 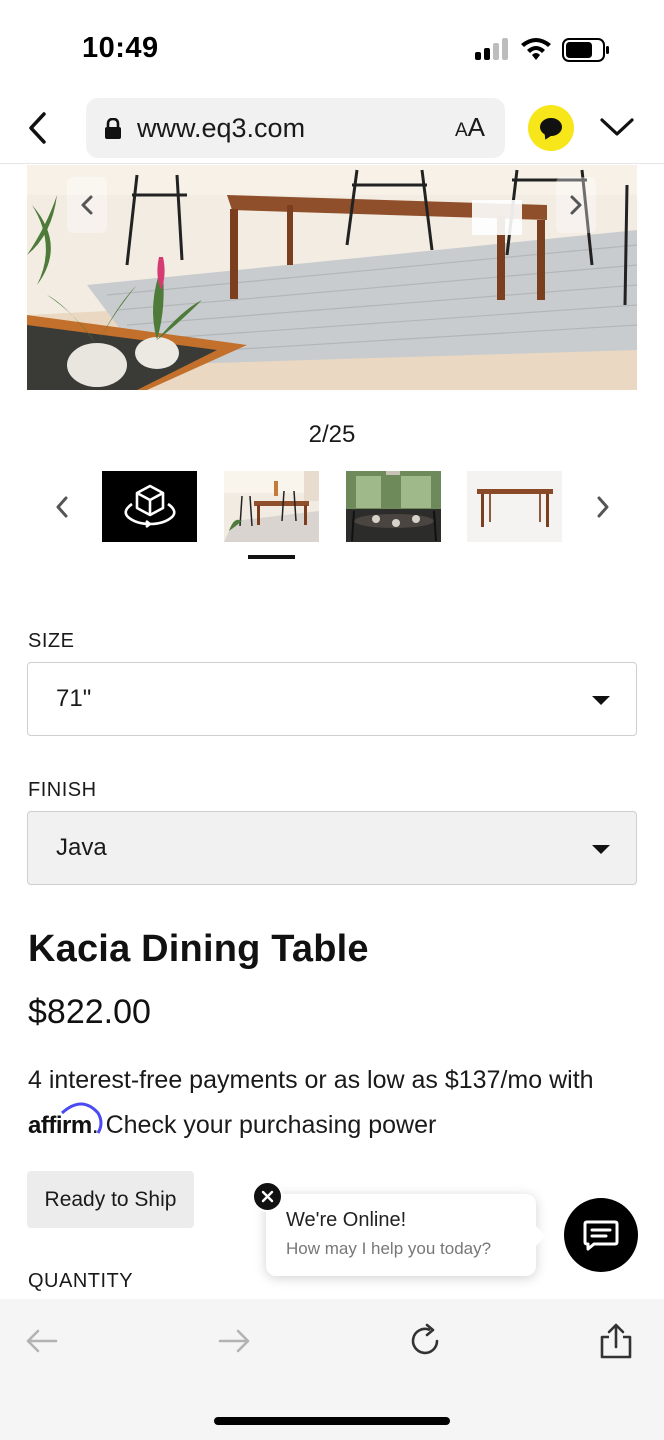 I want to click on cellular-signal-icon, so click(x=493, y=49).